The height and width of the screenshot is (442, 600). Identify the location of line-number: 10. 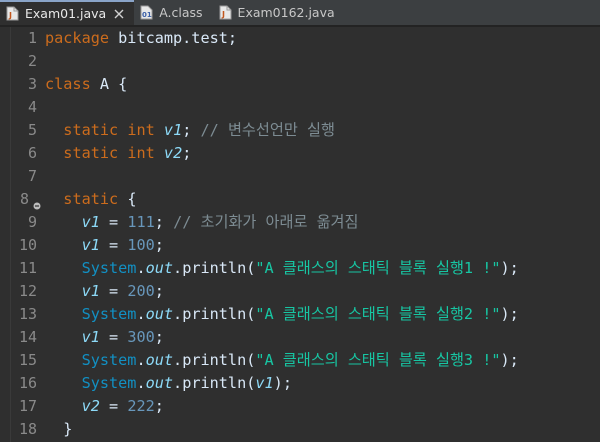
(27, 245).